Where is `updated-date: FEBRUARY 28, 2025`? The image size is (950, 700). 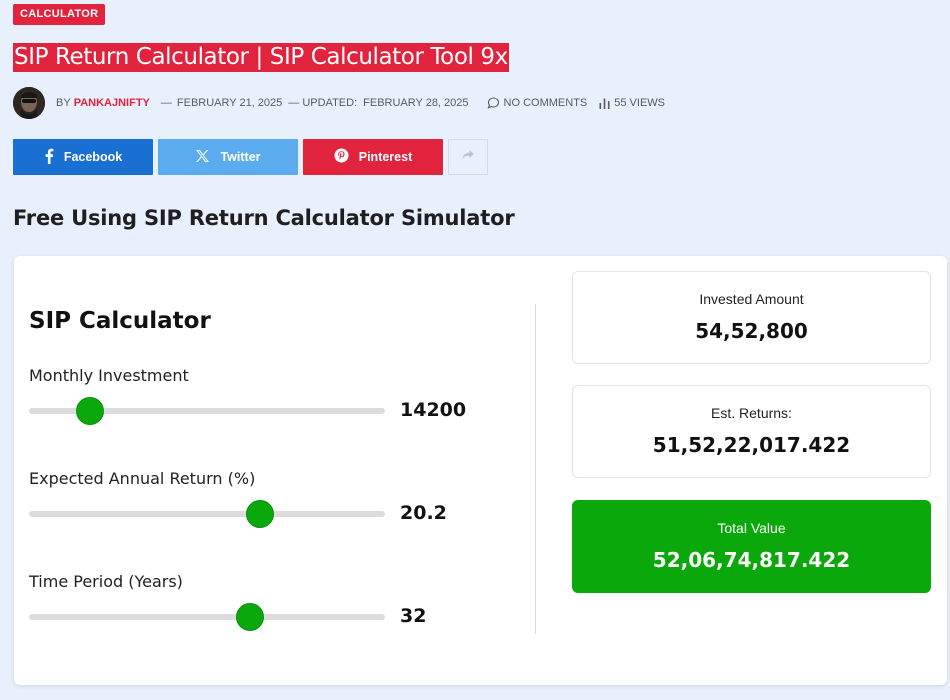 updated-date: FEBRUARY 28, 2025 is located at coordinates (416, 103).